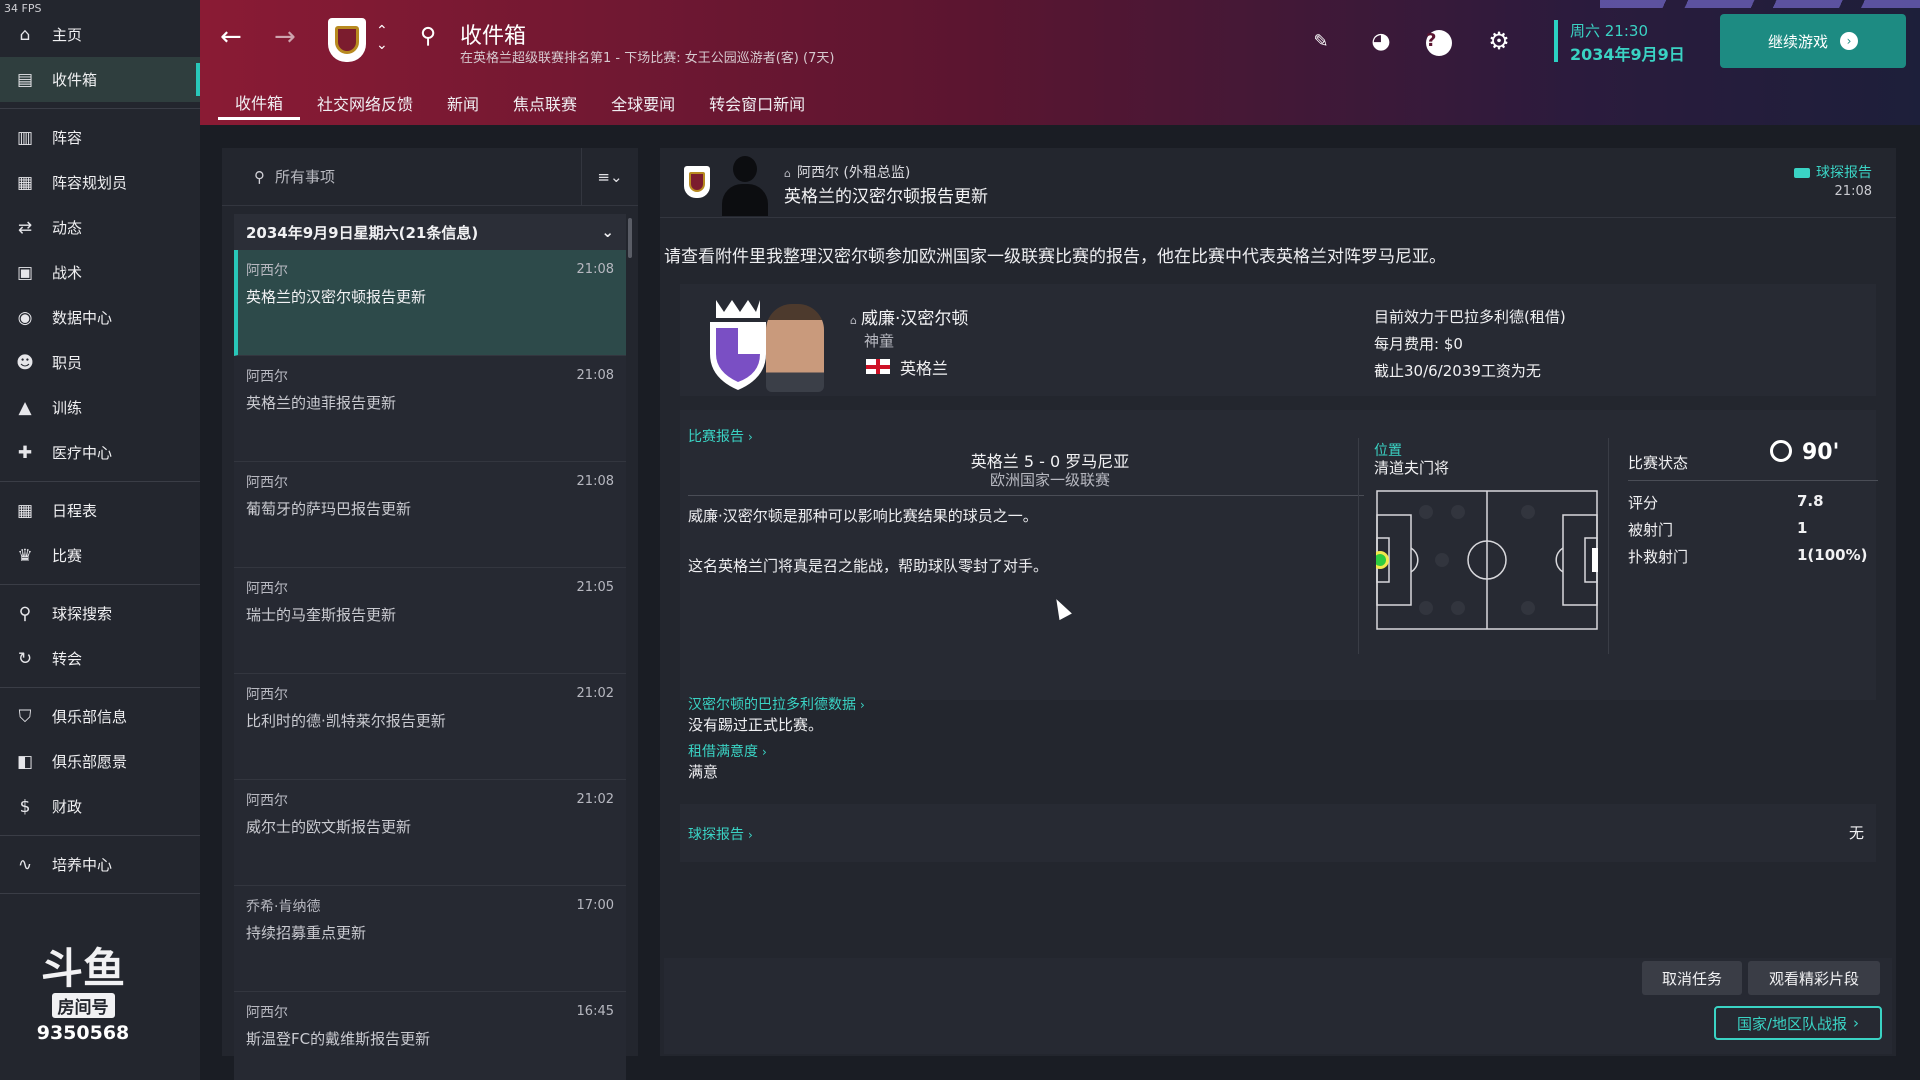 Image resolution: width=1920 pixels, height=1080 pixels. I want to click on tab: 新闻, so click(463, 103).